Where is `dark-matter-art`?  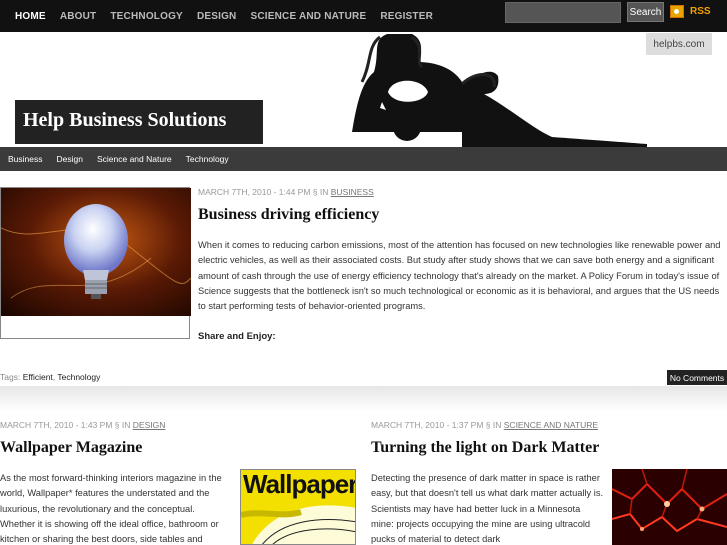
dark-matter-art is located at coordinates (669, 507).